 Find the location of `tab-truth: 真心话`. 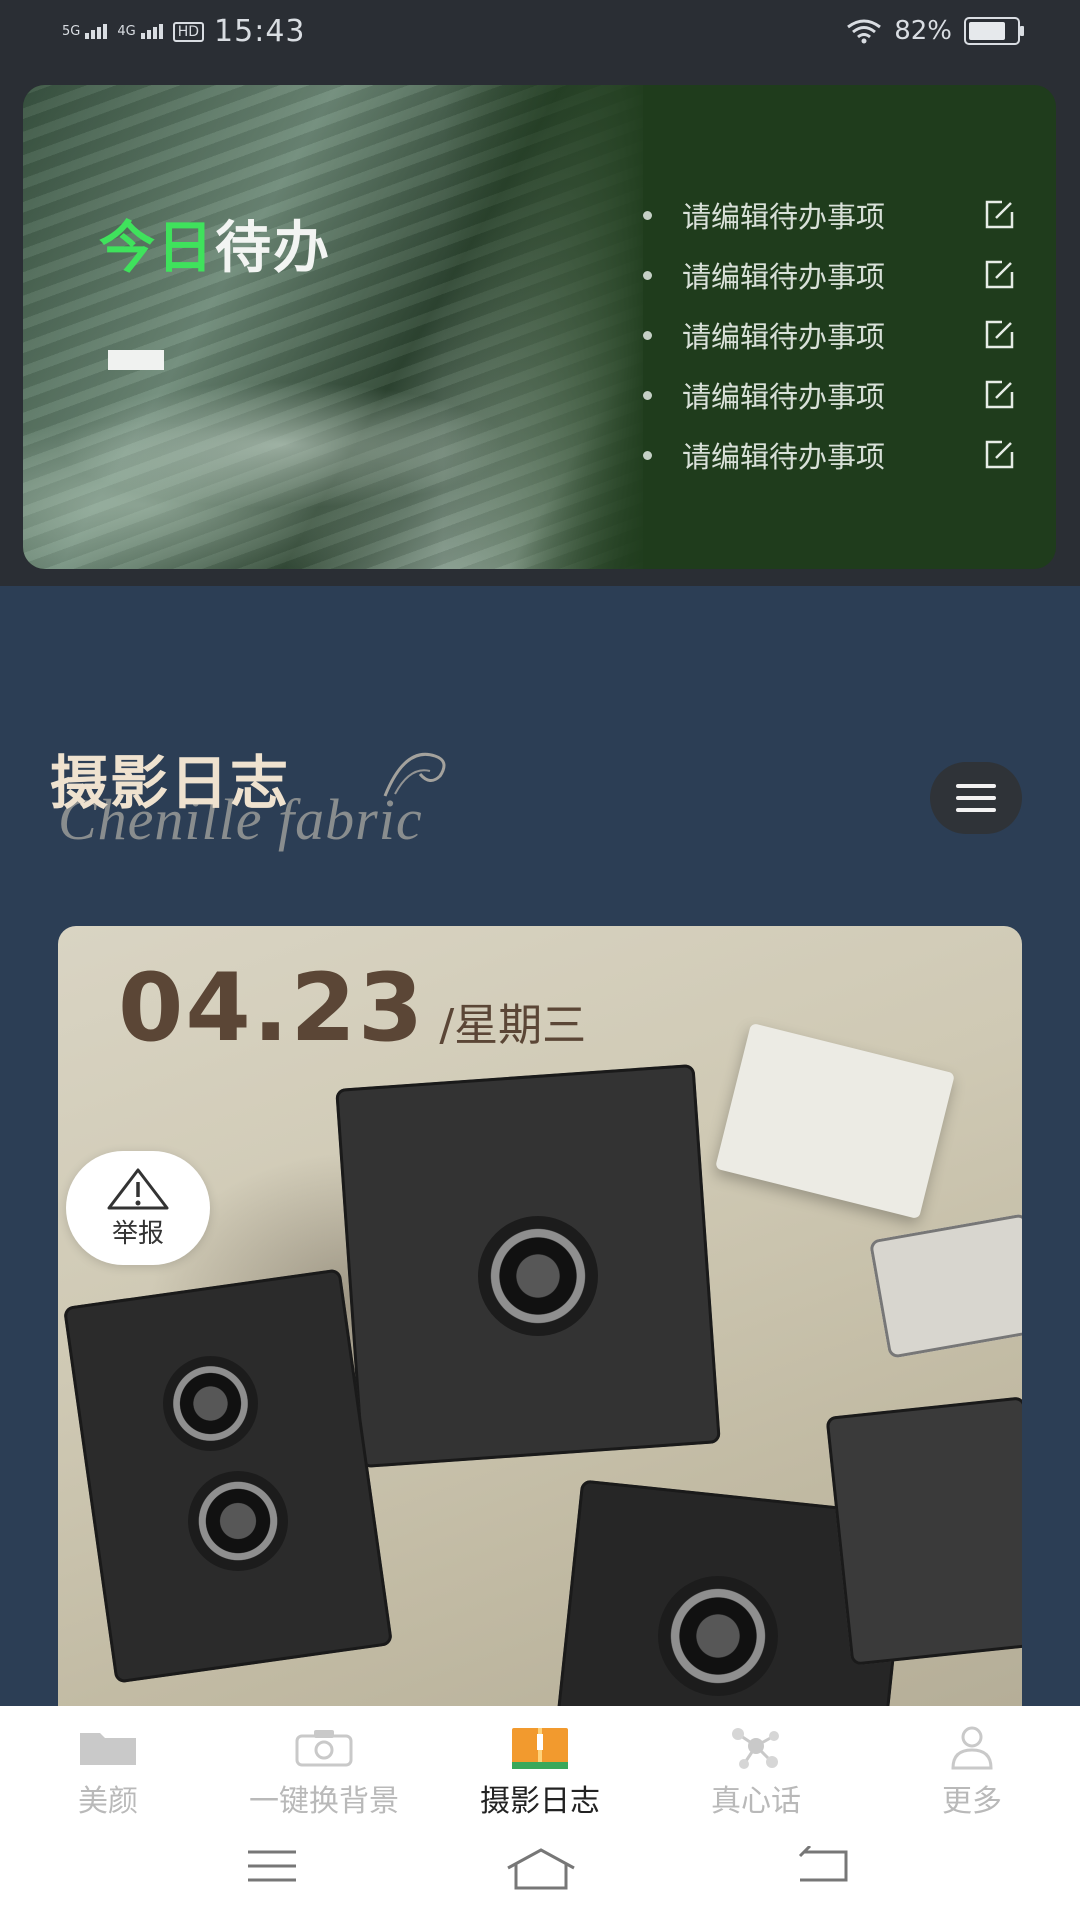

tab-truth: 真心话 is located at coordinates (756, 1765).